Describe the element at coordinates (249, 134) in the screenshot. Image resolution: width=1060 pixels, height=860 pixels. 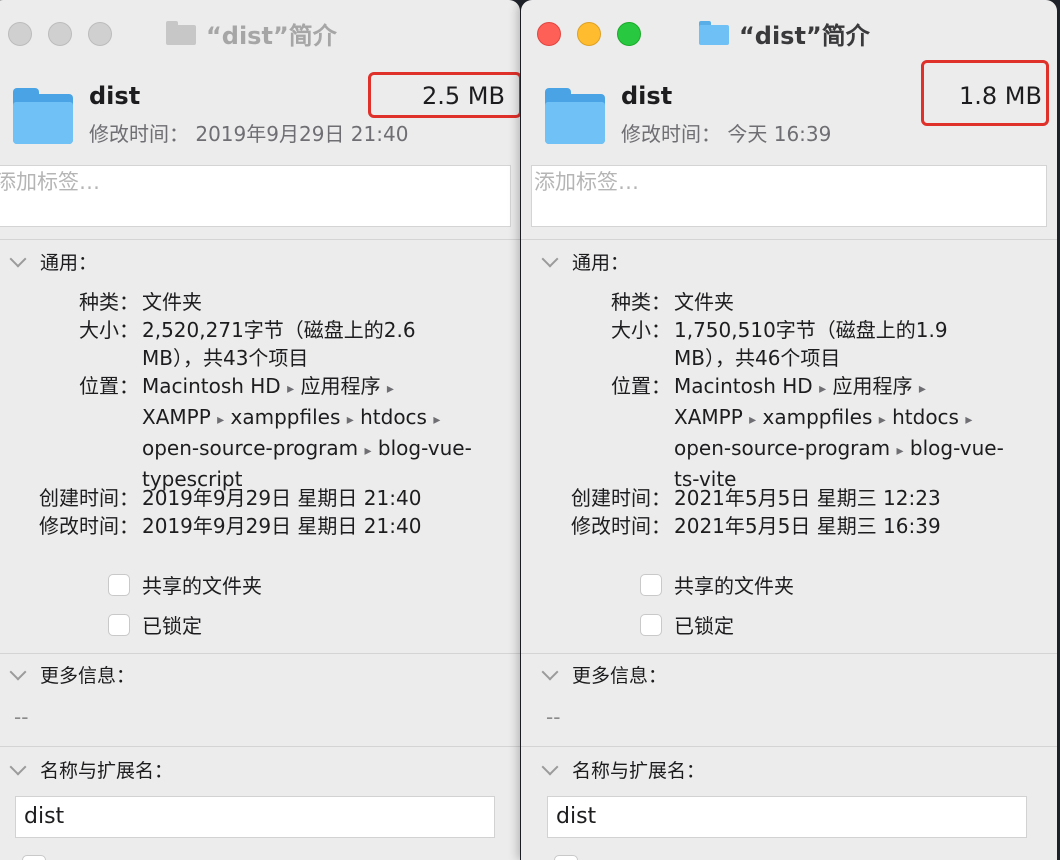
I see `modified-summary: 修改时间： 2019年9月29日 21:40` at that location.